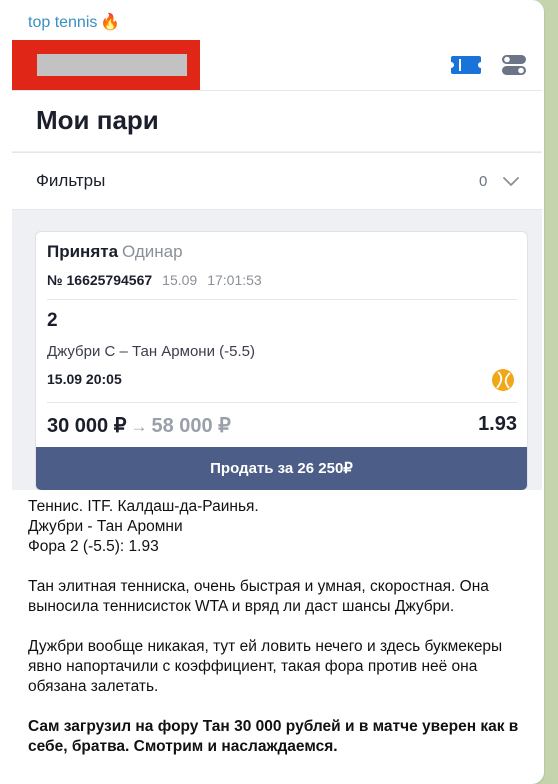 This screenshot has height=784, width=558. I want to click on bet-status: Принята Одинар, so click(115, 252).